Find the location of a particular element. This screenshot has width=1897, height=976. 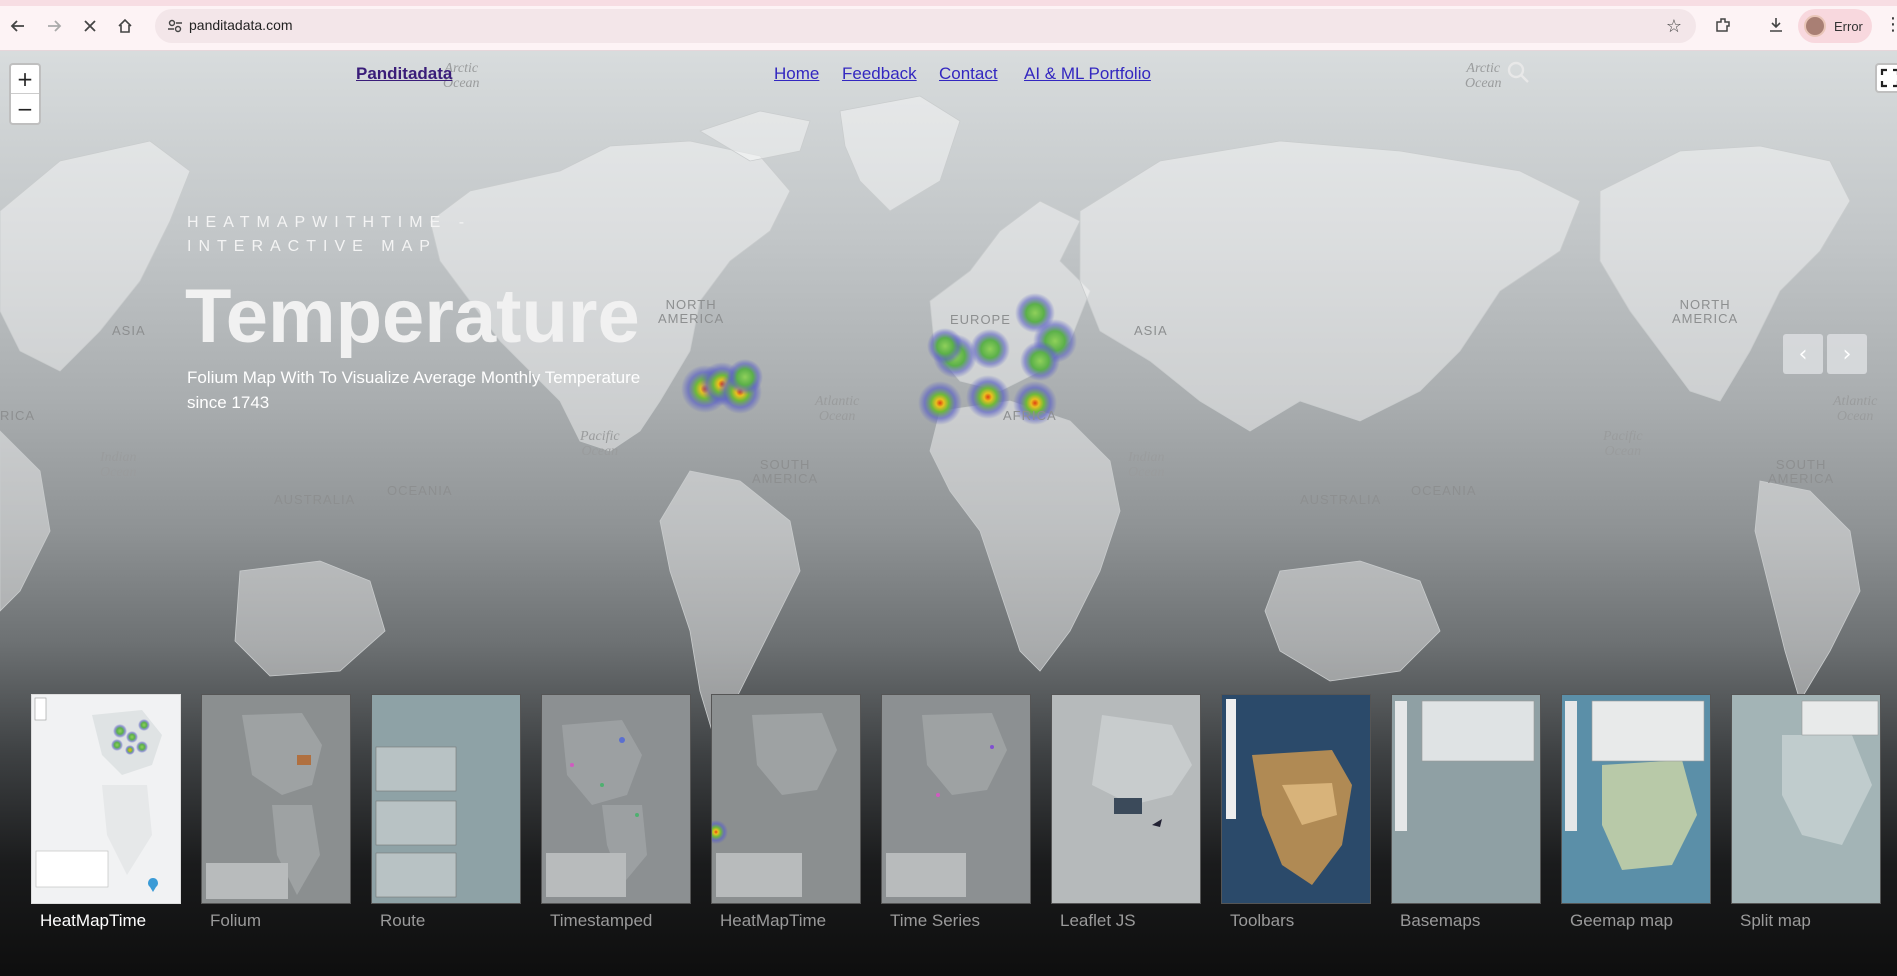

map-label-oceania-right: OCEANIA is located at coordinates (1444, 490).